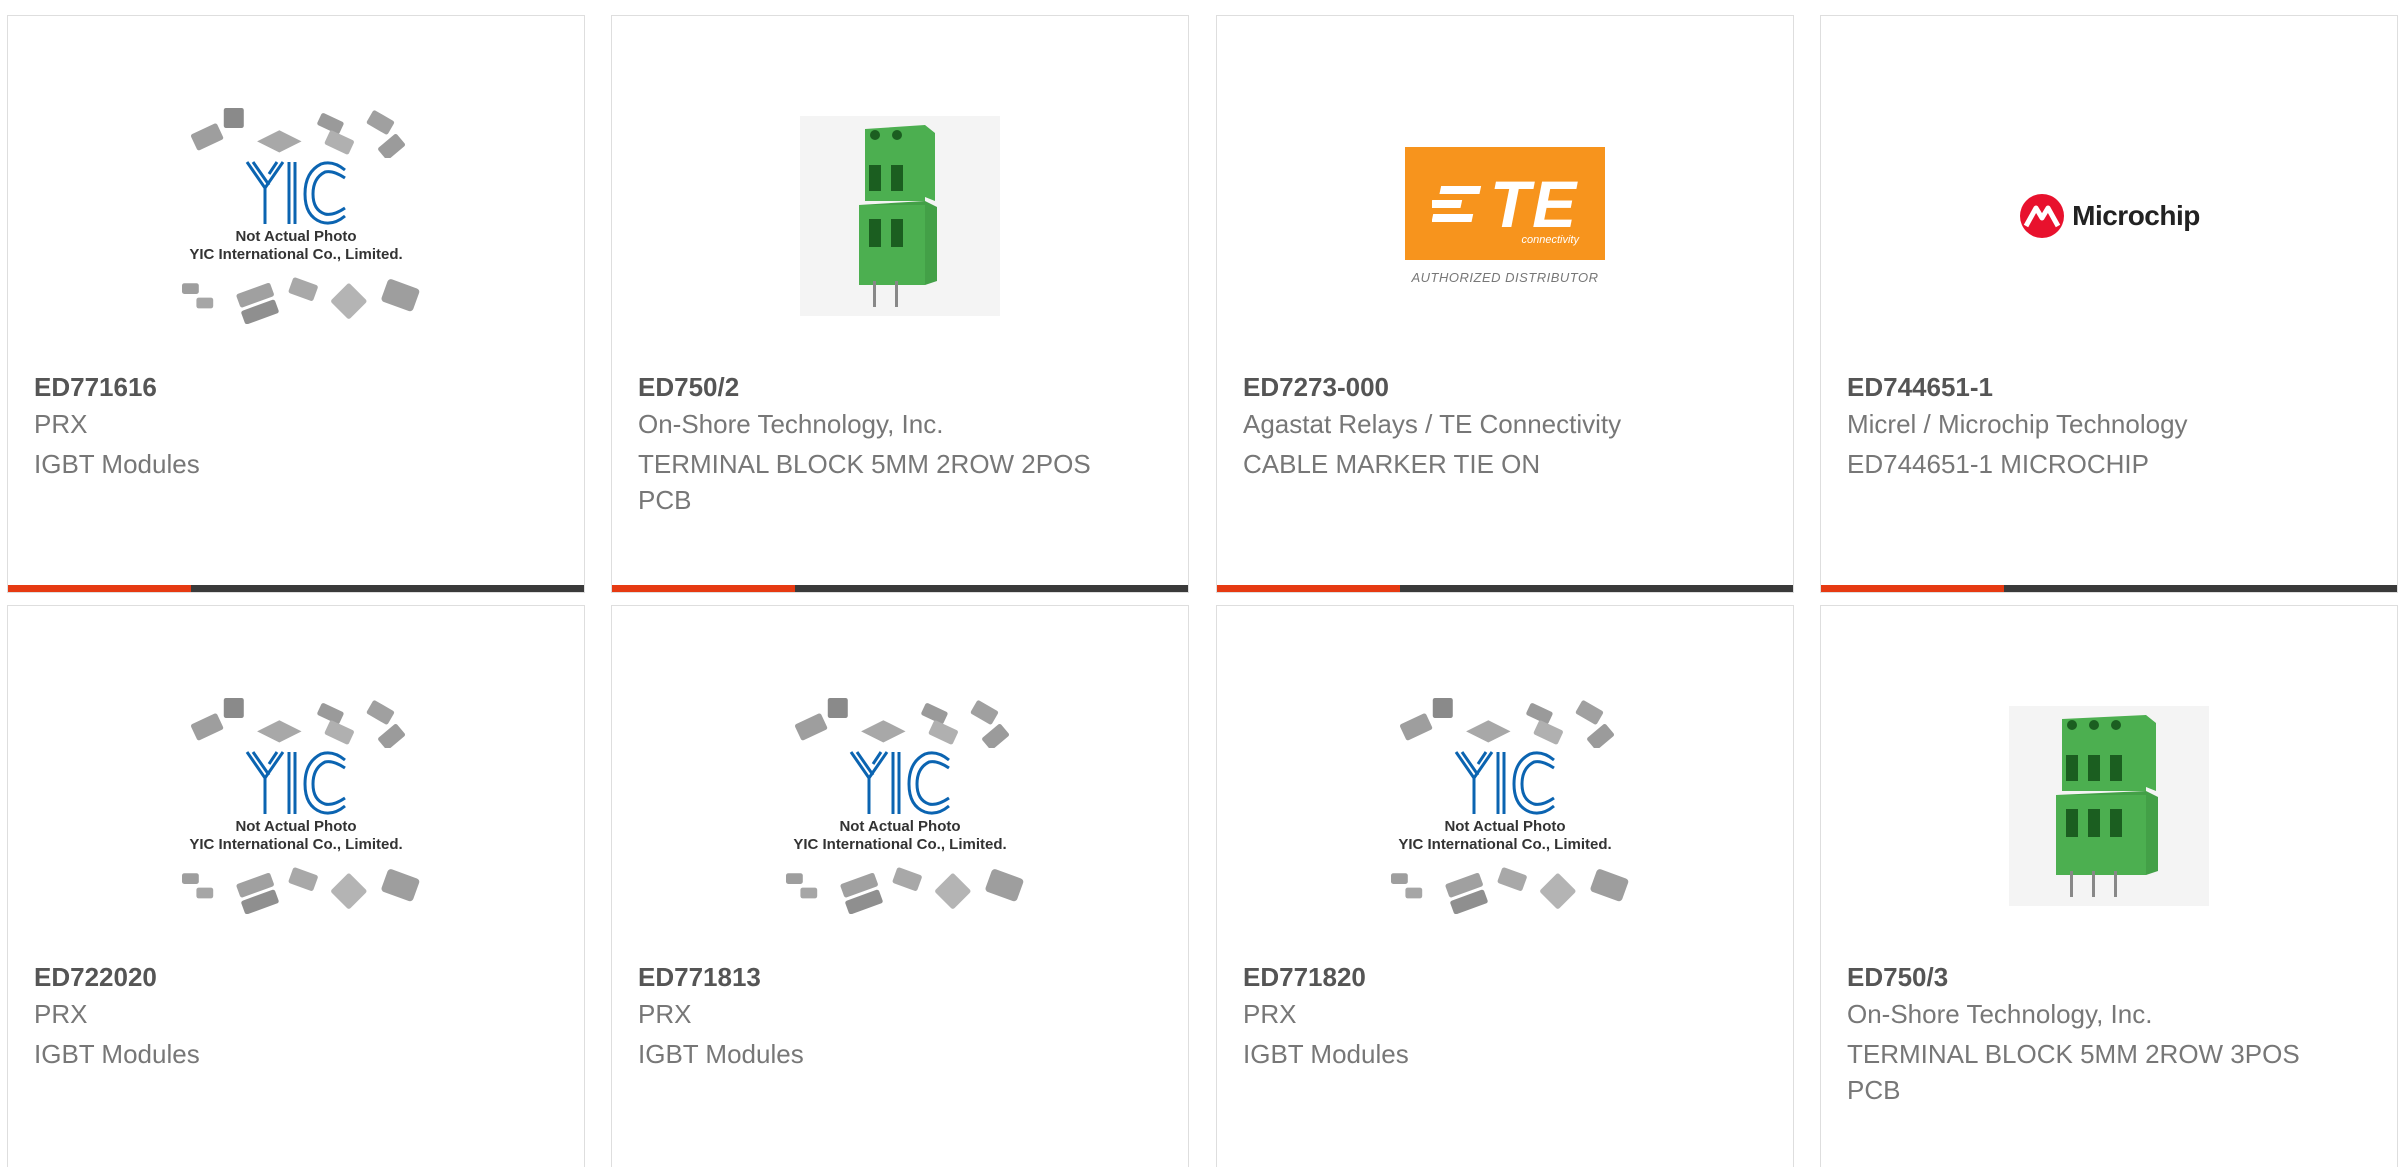 The height and width of the screenshot is (1167, 2400). Describe the element at coordinates (1316, 387) in the screenshot. I see `part-number-link: ED7273-000` at that location.